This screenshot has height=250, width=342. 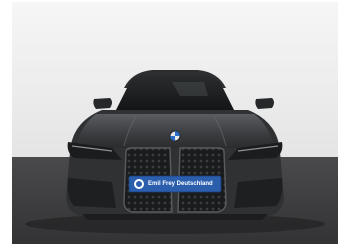 What do you see at coordinates (180, 184) in the screenshot?
I see `dealer-plate-text: Emil Frey Deutschland` at bounding box center [180, 184].